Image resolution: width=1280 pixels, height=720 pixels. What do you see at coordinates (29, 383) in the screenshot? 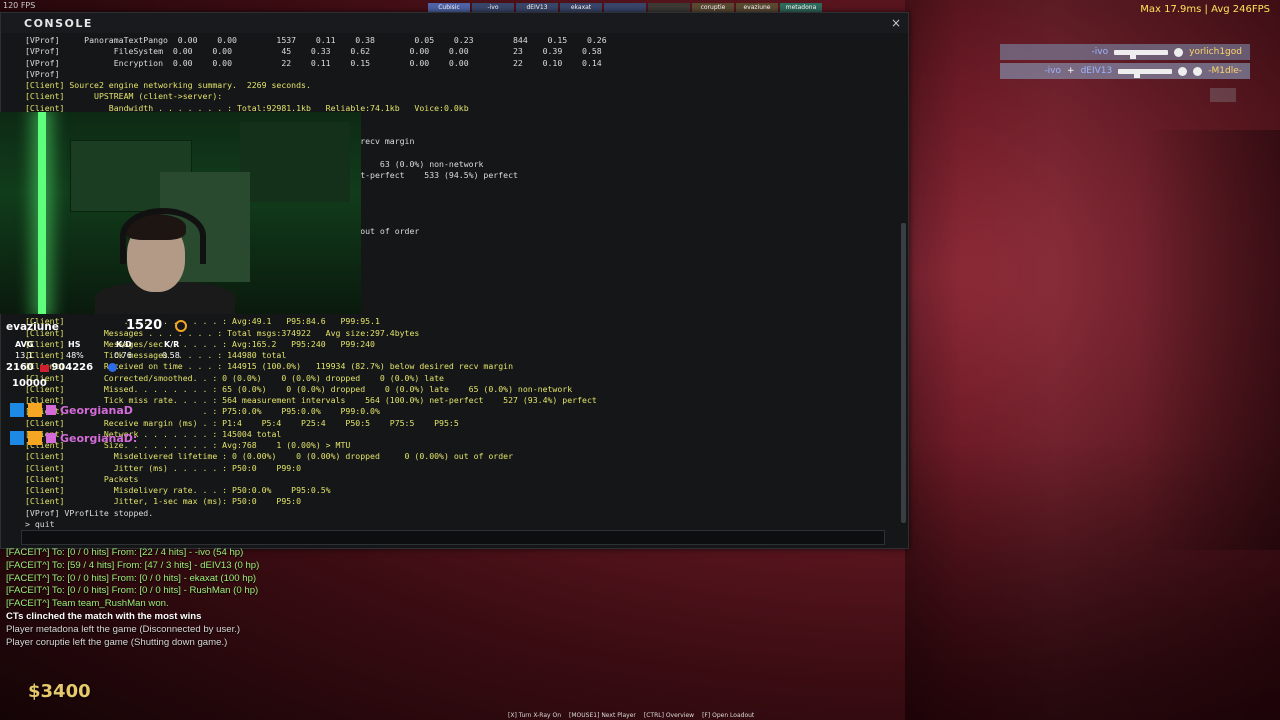
I see `overlay-number: 10000` at bounding box center [29, 383].